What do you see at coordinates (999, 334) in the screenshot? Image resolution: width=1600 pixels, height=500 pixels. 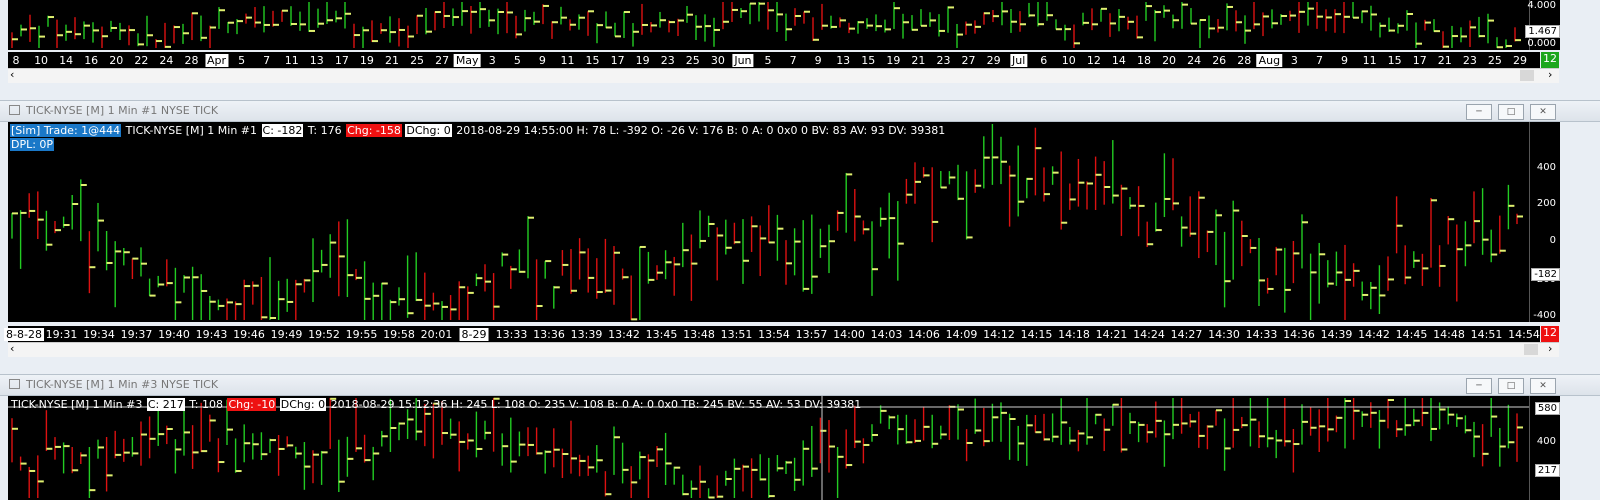 I see `axis-tick-label: 14:12` at bounding box center [999, 334].